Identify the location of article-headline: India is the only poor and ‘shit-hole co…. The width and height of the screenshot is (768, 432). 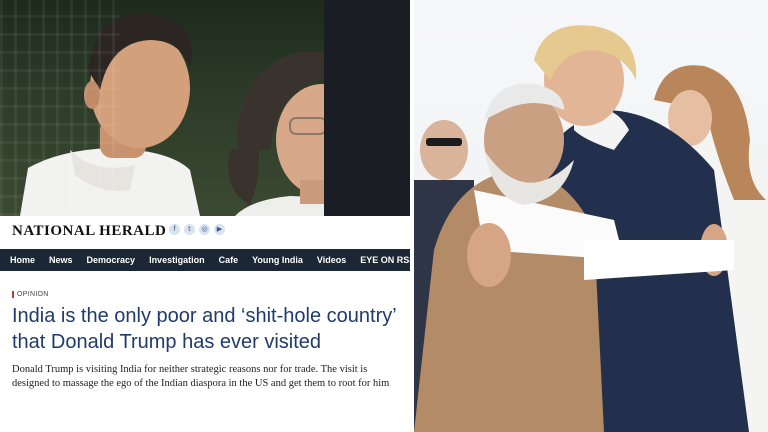
(208, 329).